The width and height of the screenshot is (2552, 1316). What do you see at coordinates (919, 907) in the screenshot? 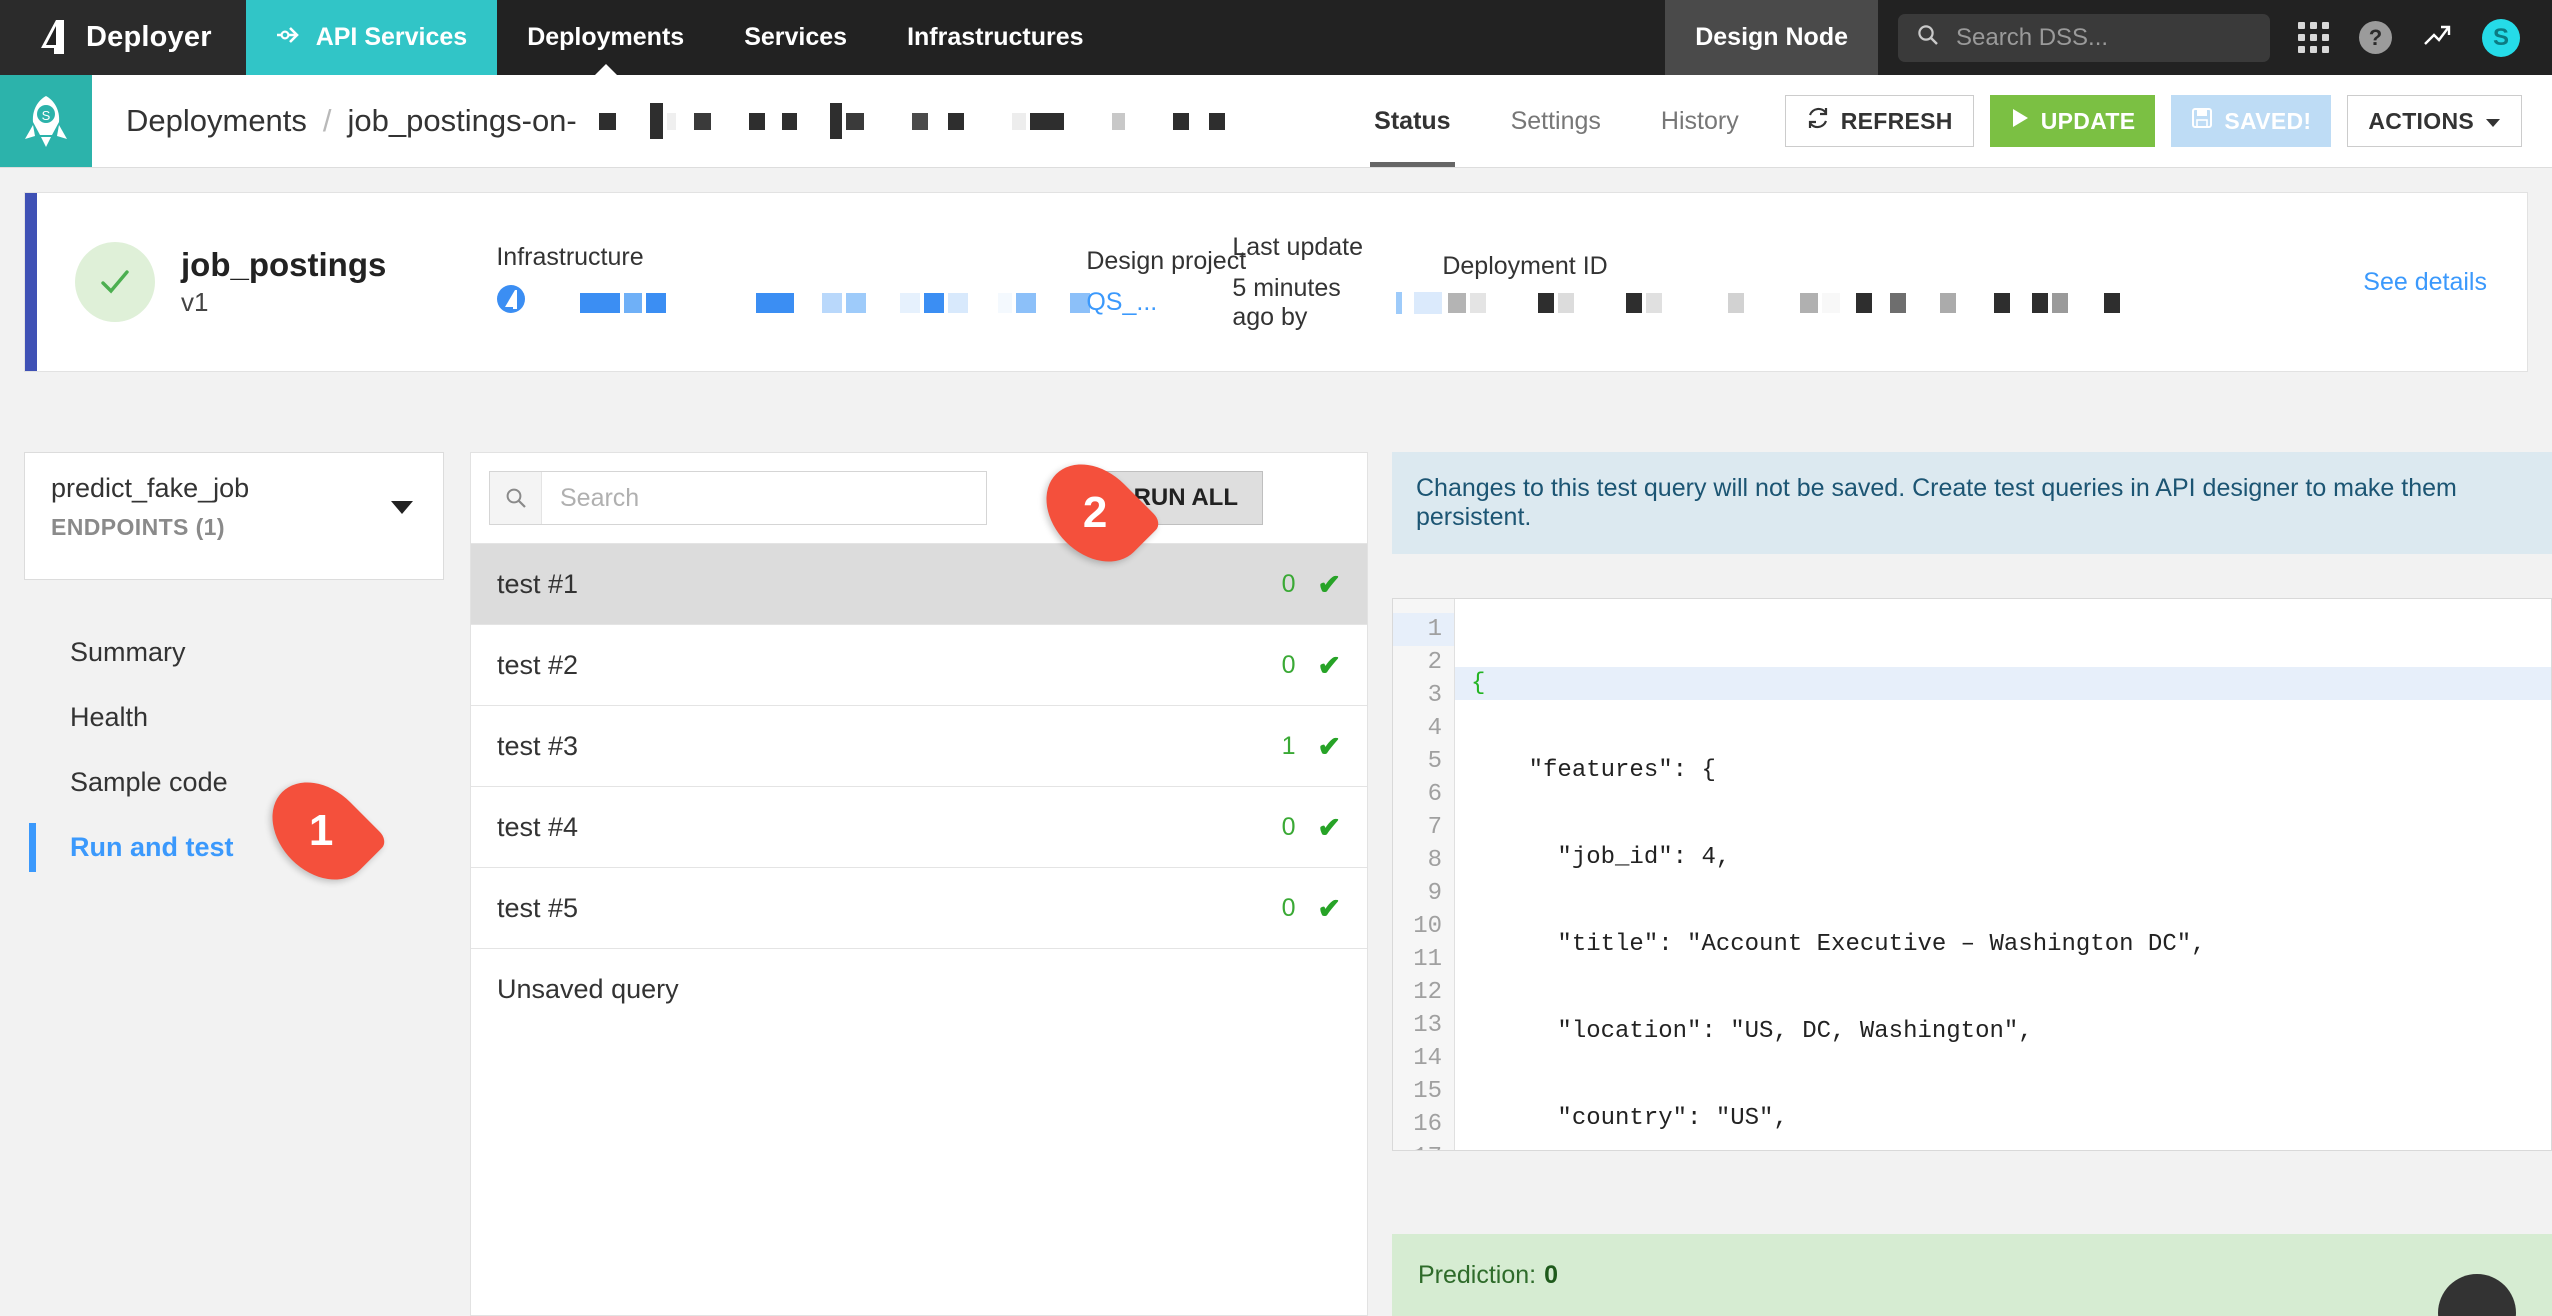
I see `table-row: test #5 0 ✔` at bounding box center [919, 907].